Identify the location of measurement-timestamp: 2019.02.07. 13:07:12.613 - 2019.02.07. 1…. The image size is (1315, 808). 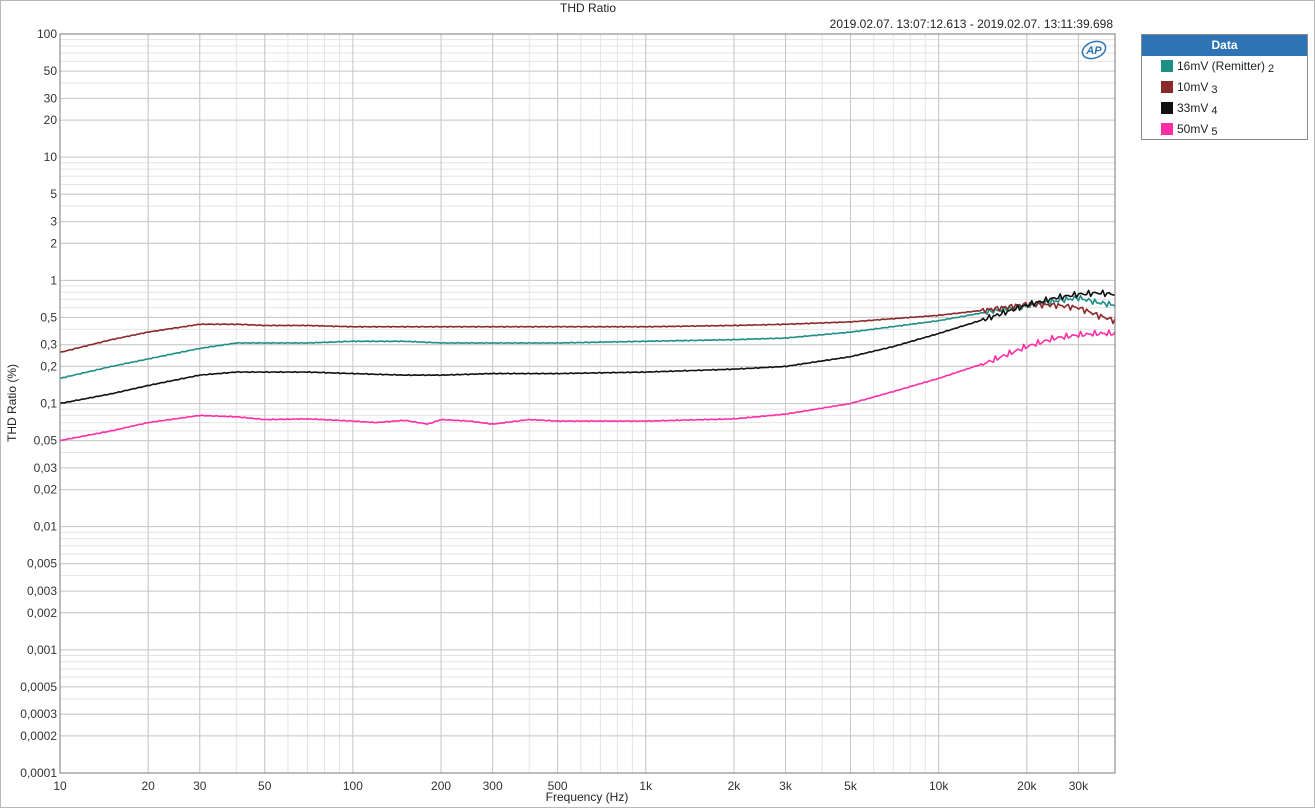
(972, 24).